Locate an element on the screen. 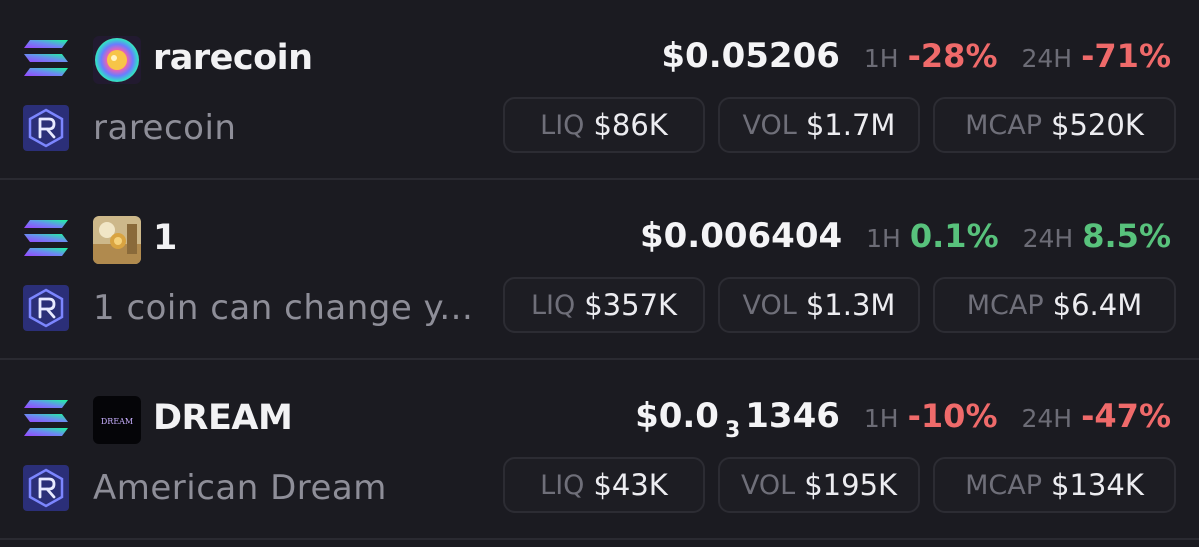 The width and height of the screenshot is (1199, 547). market-cap-value: $6.4M is located at coordinates (1097, 305).